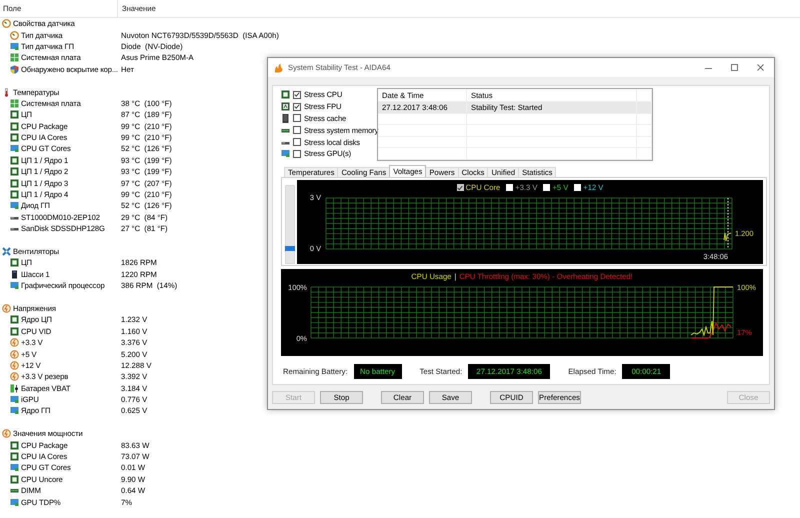 The height and width of the screenshot is (518, 800). I want to click on slider-thumb, so click(290, 249).